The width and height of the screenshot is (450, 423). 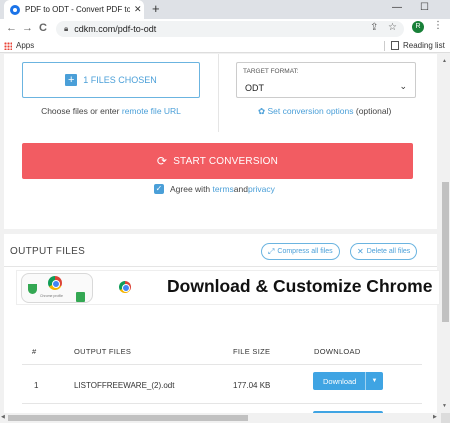 What do you see at coordinates (388, 251) in the screenshot?
I see `delete-all-label: Delete all files` at bounding box center [388, 251].